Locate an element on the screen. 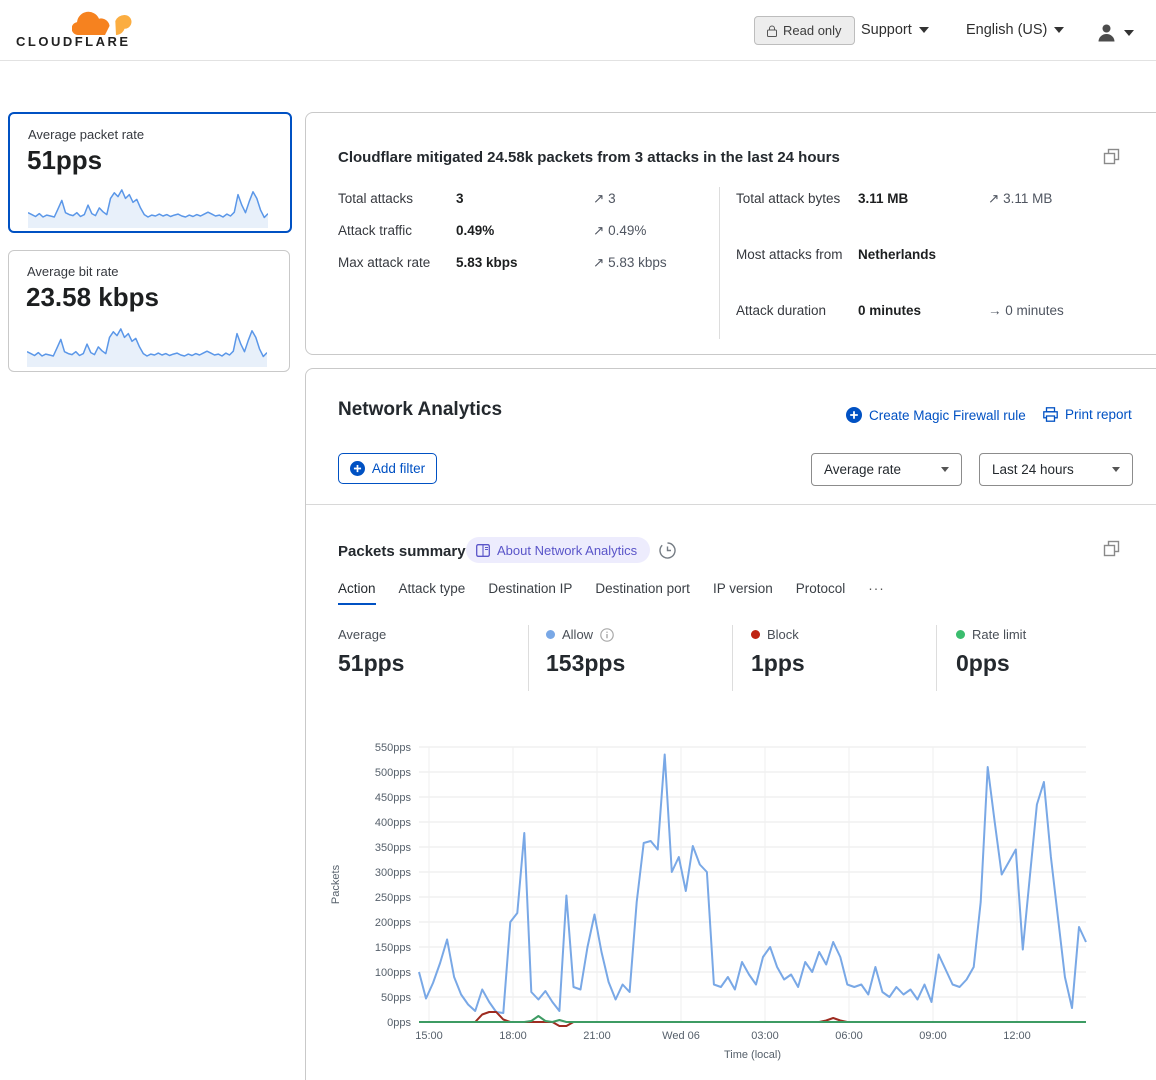 Image resolution: width=1156 pixels, height=1080 pixels. stat-value: 3 is located at coordinates (460, 198).